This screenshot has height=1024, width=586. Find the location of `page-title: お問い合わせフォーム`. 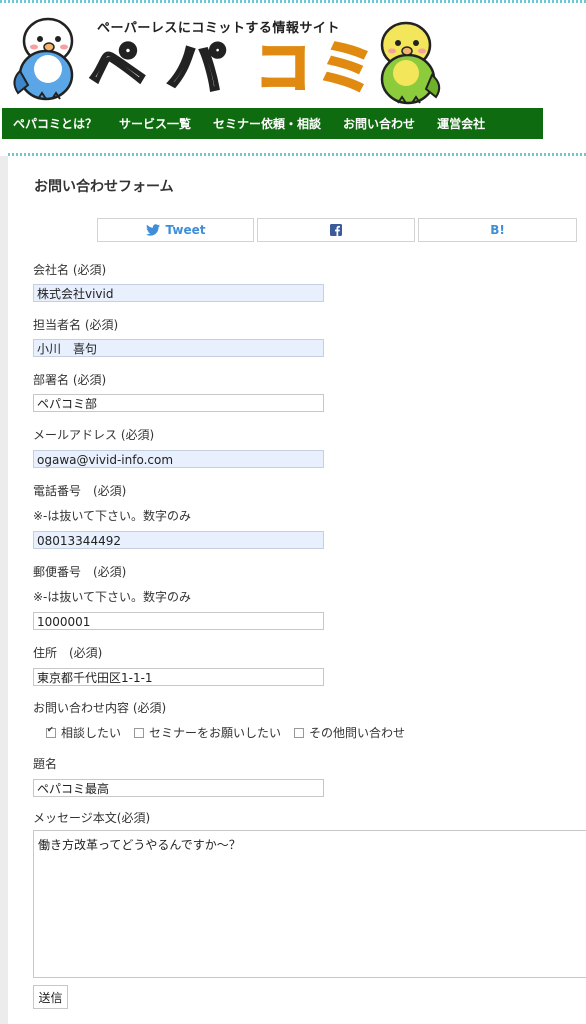

page-title: お問い合わせフォーム is located at coordinates (104, 187).